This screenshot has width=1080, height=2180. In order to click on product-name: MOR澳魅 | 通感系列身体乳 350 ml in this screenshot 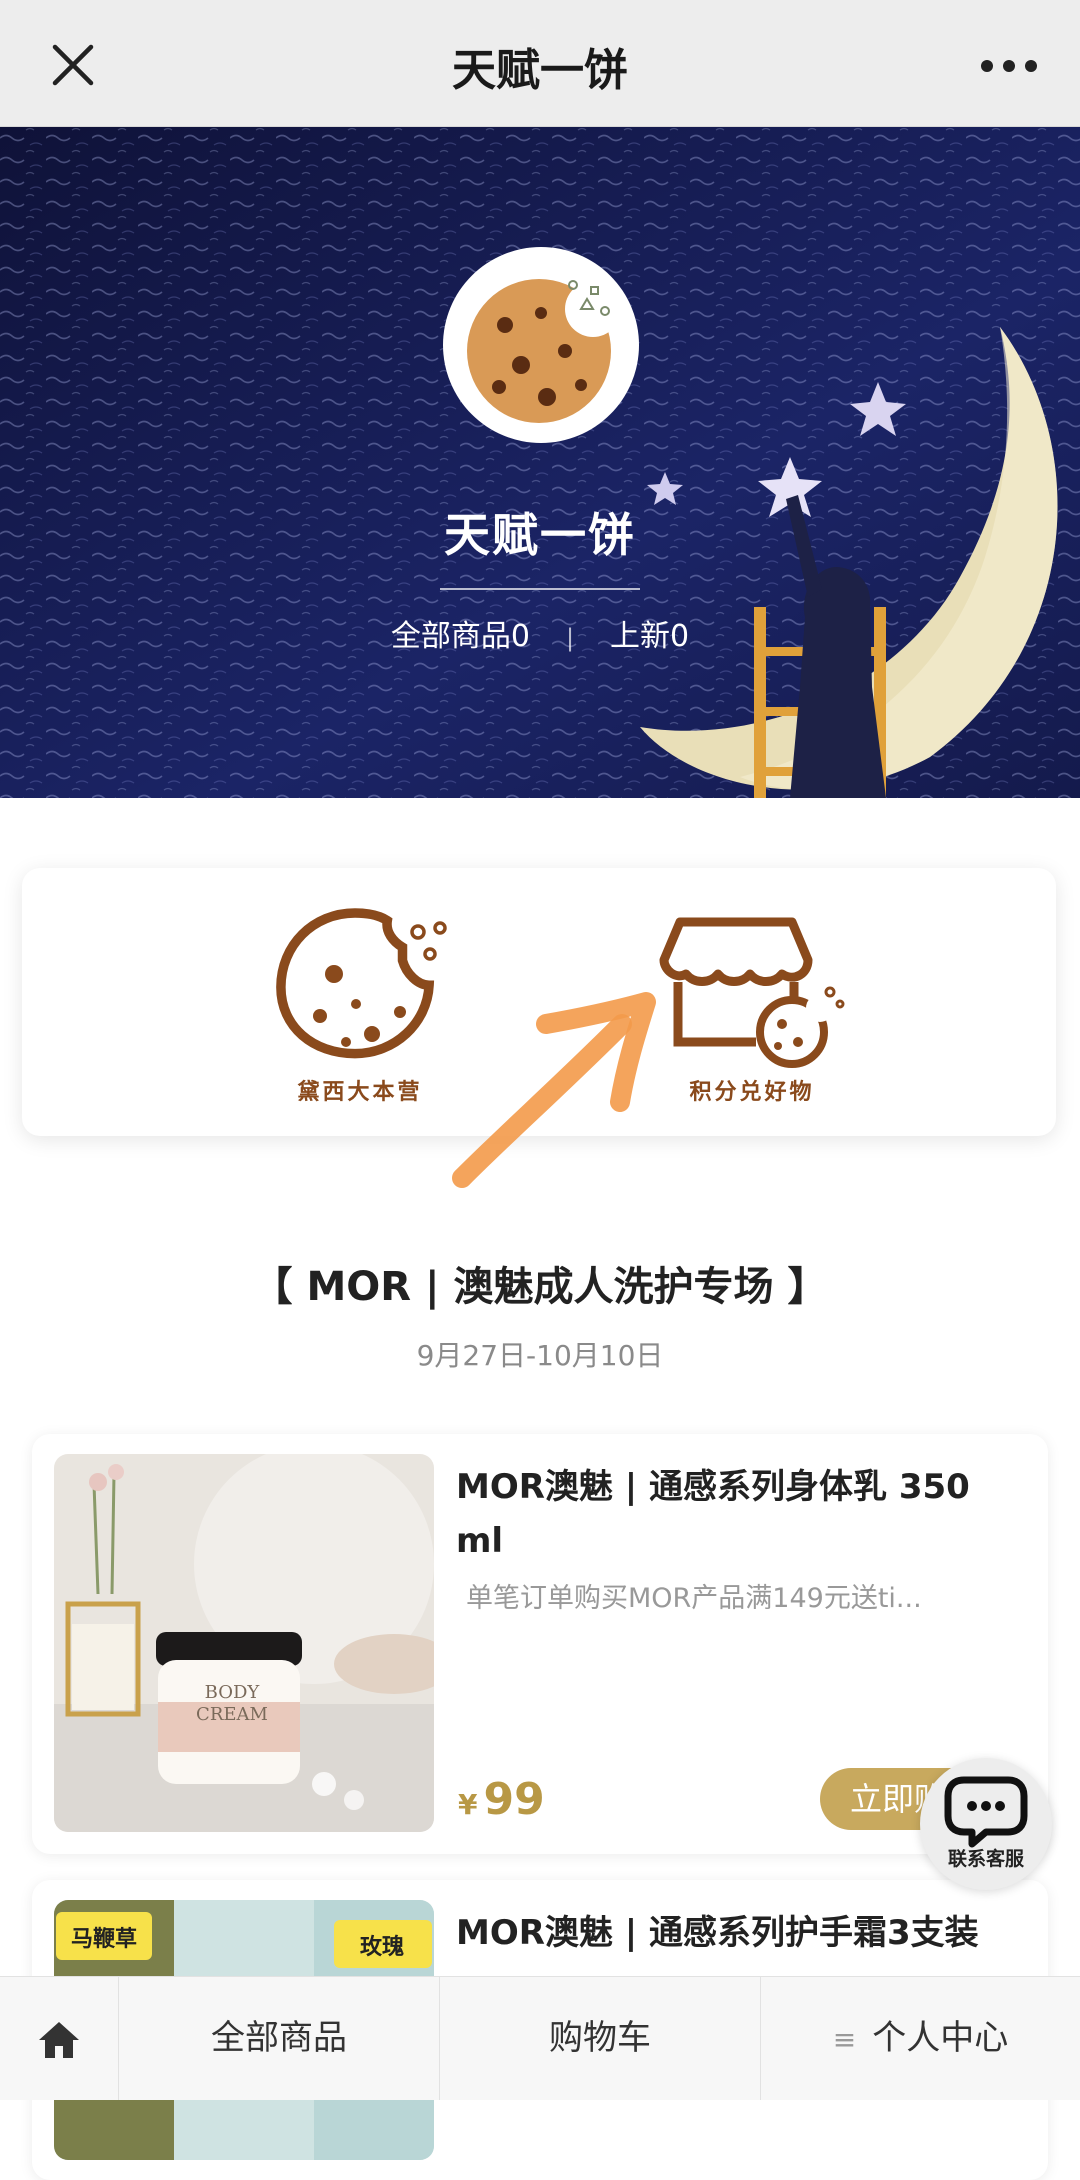, I will do `click(738, 1514)`.